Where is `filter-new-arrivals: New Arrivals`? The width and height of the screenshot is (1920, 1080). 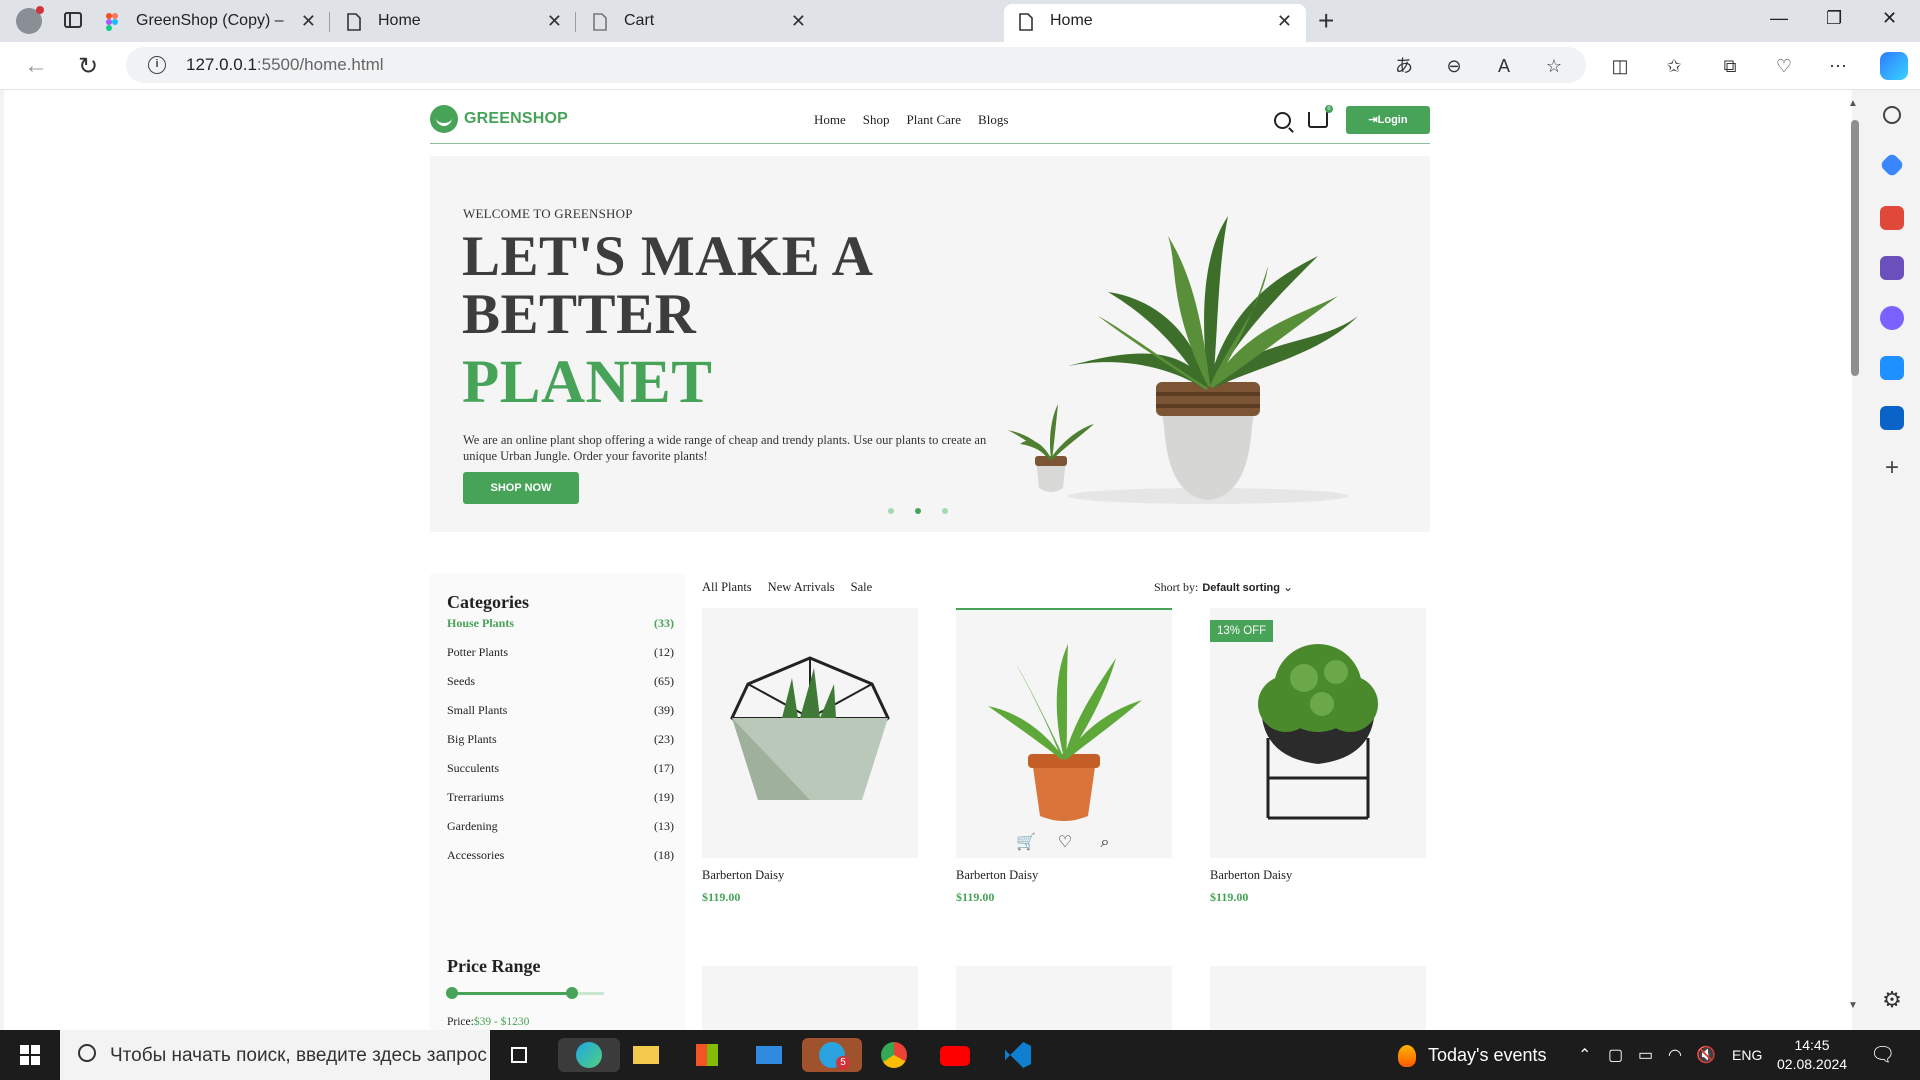 filter-new-arrivals: New Arrivals is located at coordinates (801, 587).